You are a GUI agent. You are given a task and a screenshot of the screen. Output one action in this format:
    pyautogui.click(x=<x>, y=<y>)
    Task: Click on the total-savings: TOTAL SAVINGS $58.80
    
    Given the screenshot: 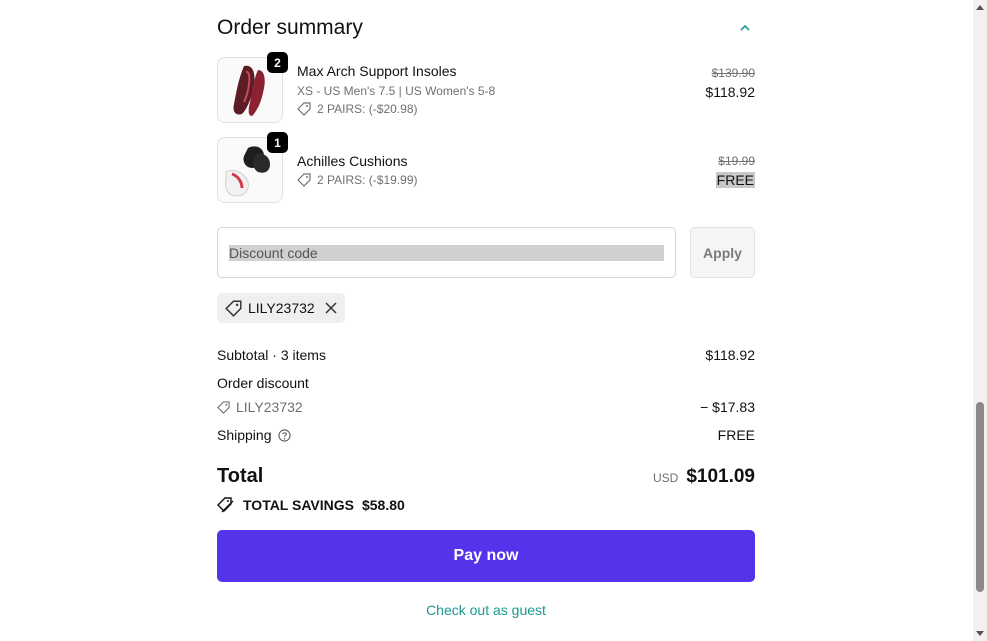 What is the action you would take?
    pyautogui.click(x=311, y=505)
    